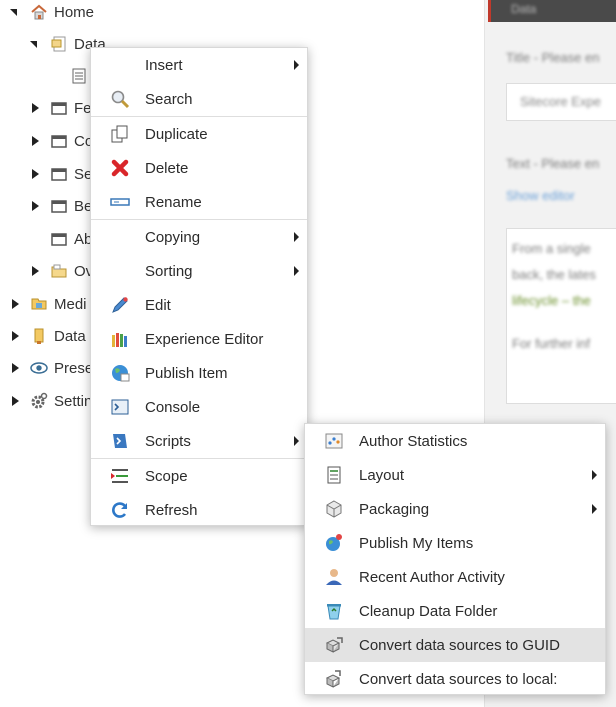 This screenshot has height=707, width=616. I want to click on menu-label: Layout, so click(382, 475).